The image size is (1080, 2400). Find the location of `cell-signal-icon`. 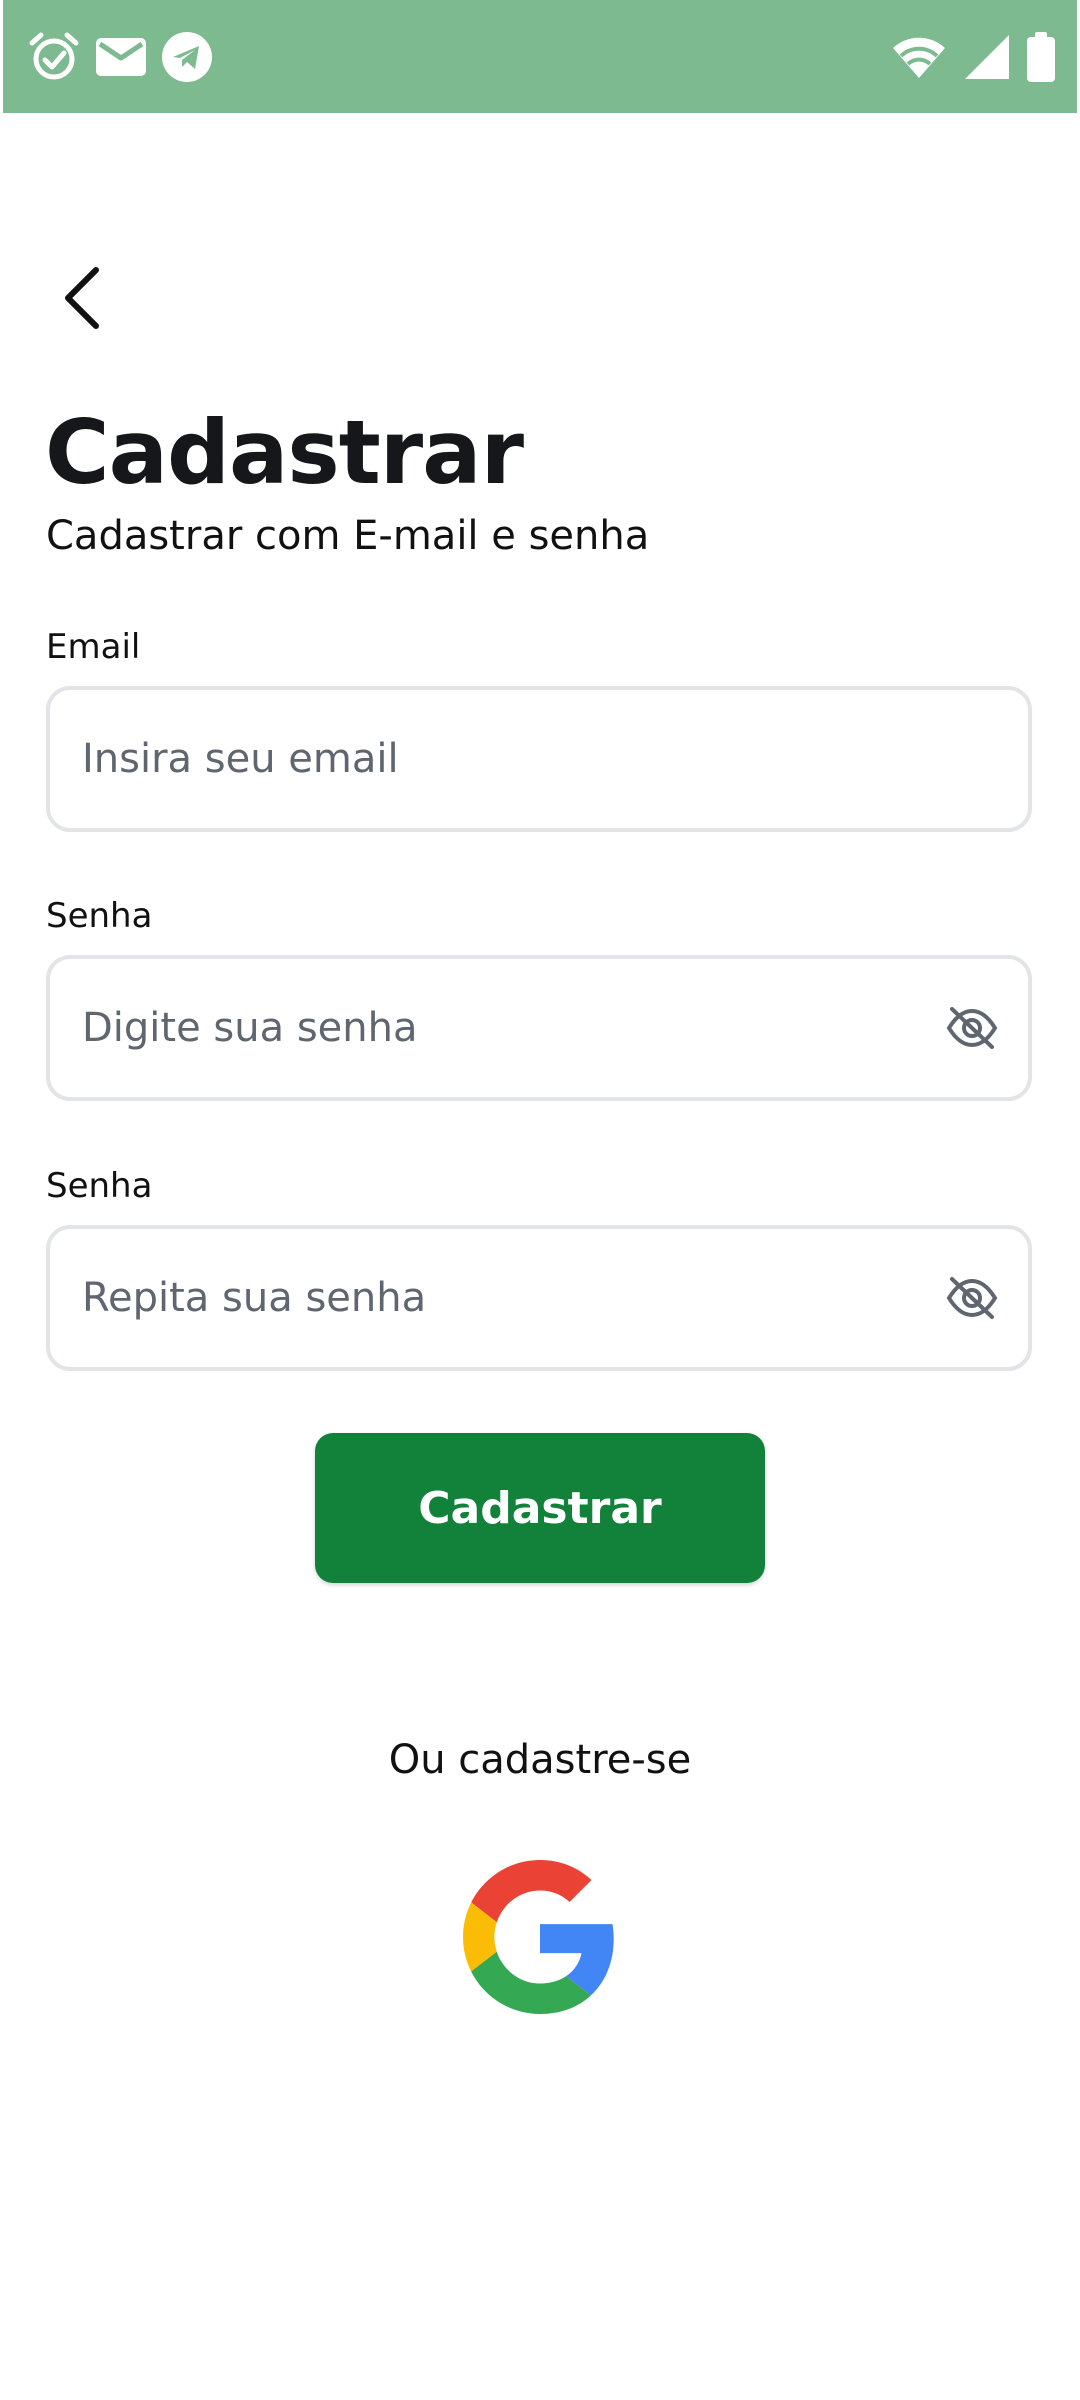

cell-signal-icon is located at coordinates (987, 57).